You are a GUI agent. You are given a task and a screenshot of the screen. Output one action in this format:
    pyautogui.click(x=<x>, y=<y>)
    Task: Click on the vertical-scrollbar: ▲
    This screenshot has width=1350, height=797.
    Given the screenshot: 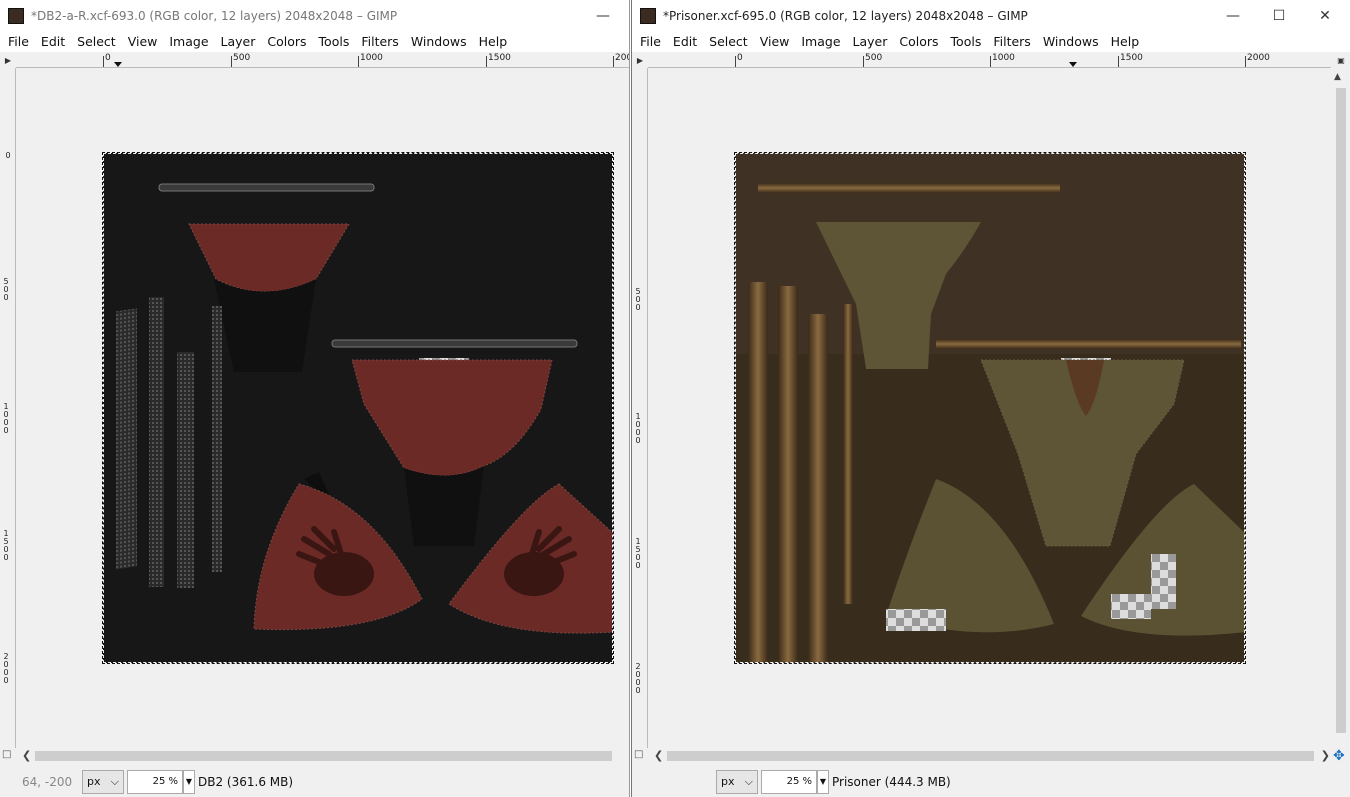 What is the action you would take?
    pyautogui.click(x=1341, y=408)
    